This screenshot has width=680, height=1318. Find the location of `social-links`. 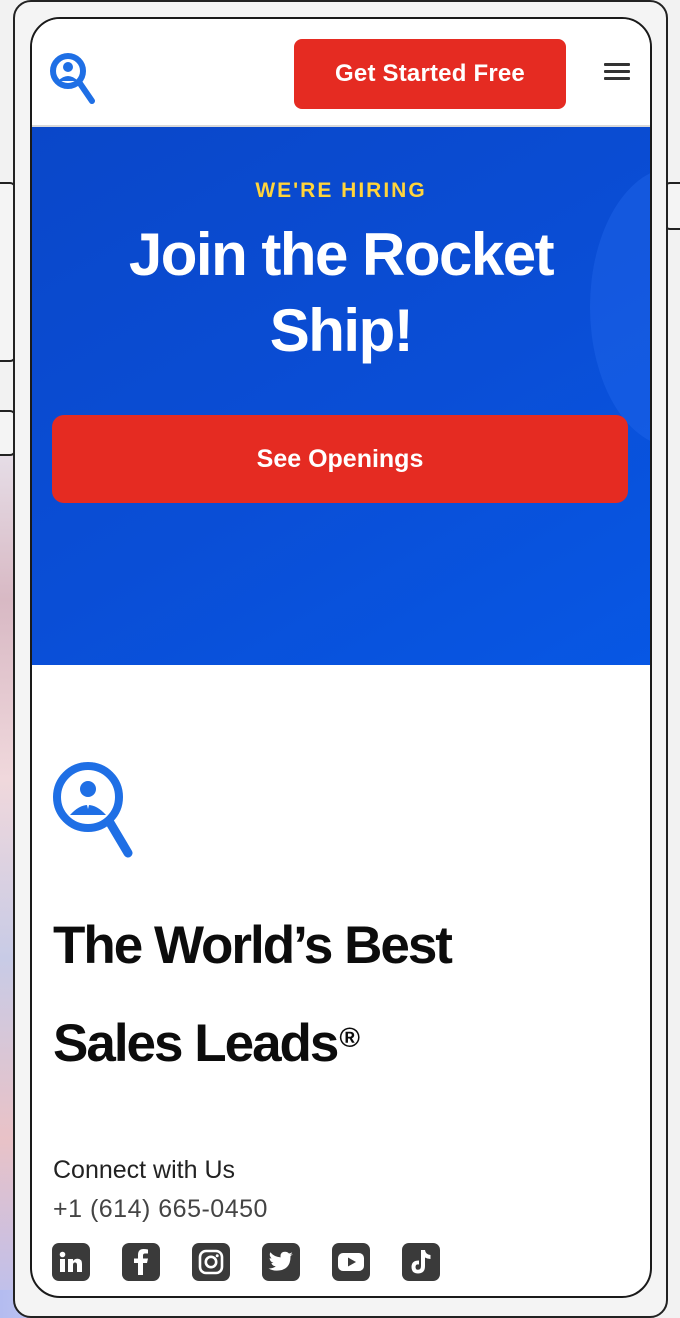

social-links is located at coordinates (246, 1263).